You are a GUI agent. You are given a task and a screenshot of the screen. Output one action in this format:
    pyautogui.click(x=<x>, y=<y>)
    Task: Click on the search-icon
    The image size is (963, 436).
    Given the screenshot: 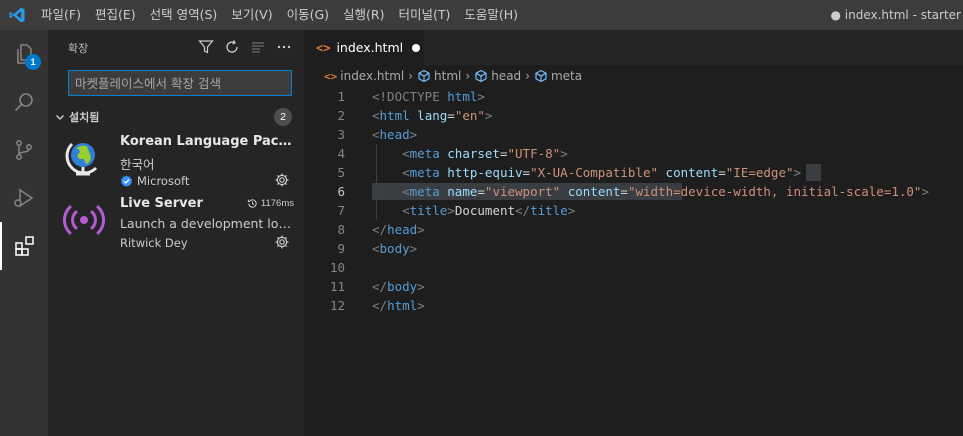 What is the action you would take?
    pyautogui.click(x=23, y=102)
    